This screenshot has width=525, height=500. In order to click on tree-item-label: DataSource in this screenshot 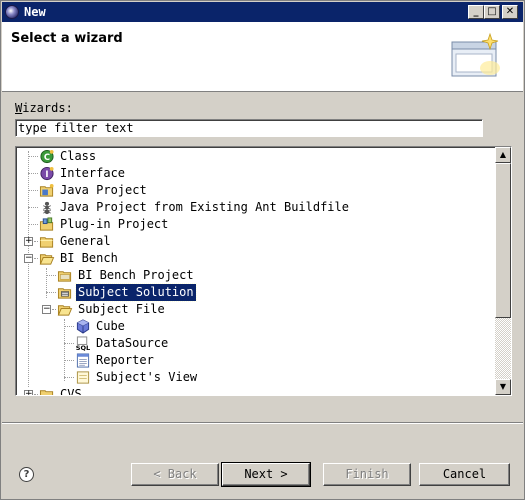, I will do `click(132, 343)`.